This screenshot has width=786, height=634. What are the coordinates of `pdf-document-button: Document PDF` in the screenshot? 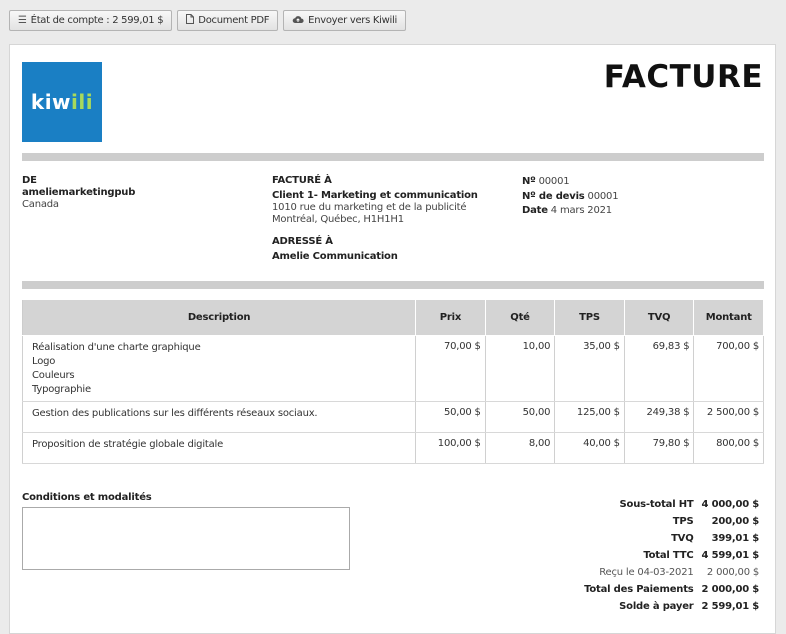 It's located at (228, 20).